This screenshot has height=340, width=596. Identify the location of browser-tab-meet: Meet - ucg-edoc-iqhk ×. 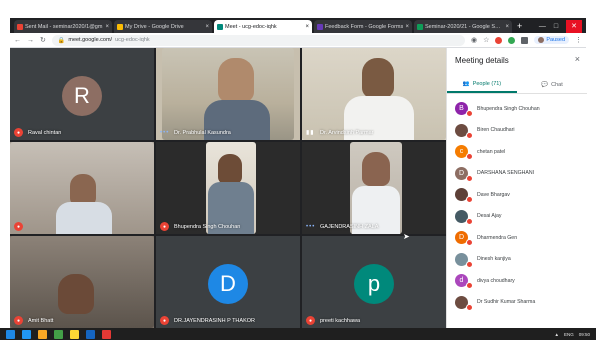
(263, 26).